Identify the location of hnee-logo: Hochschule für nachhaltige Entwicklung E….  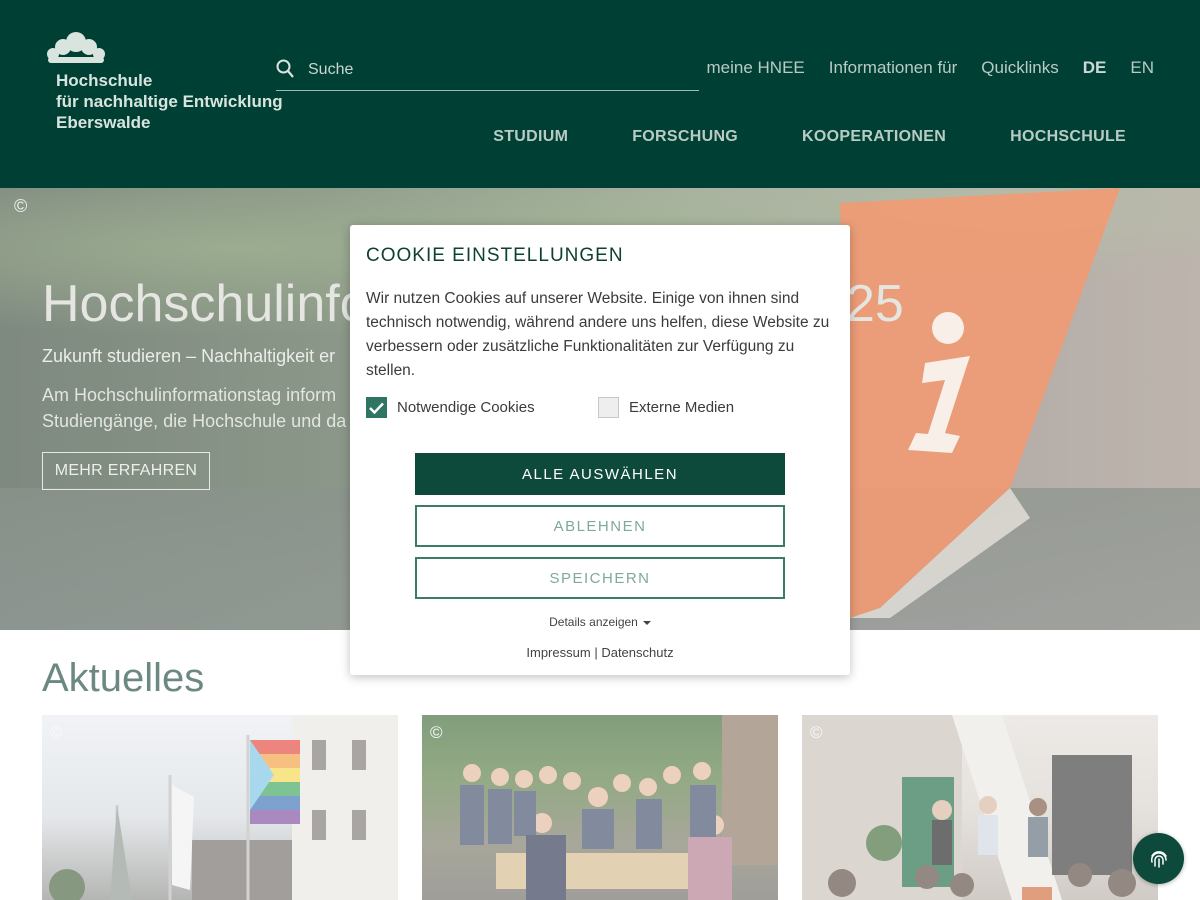
(174, 85).